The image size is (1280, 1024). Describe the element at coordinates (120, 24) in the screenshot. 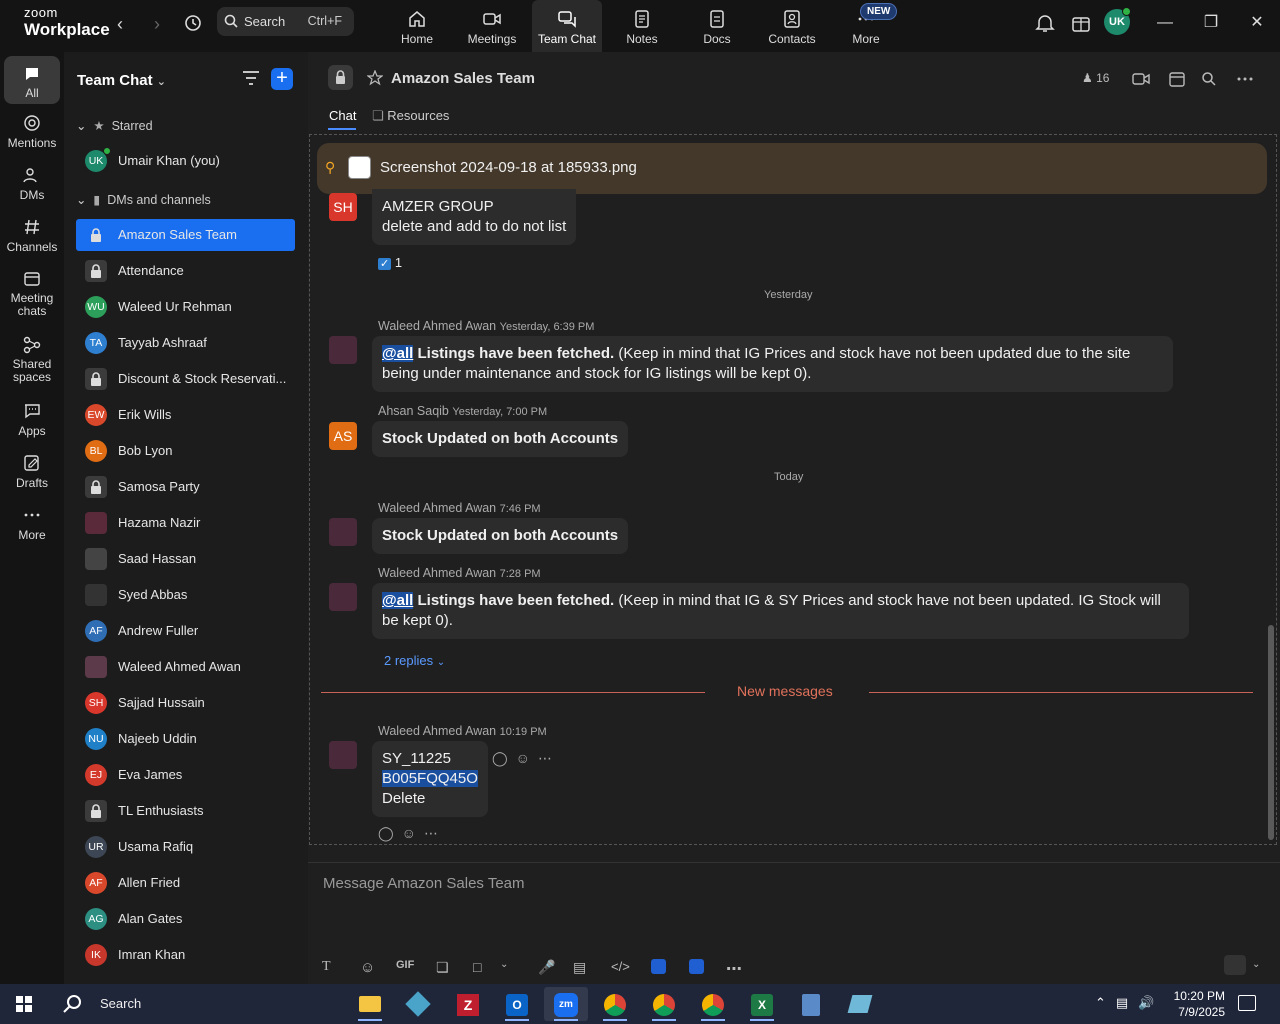

I see `back-icon: ‹` at that location.